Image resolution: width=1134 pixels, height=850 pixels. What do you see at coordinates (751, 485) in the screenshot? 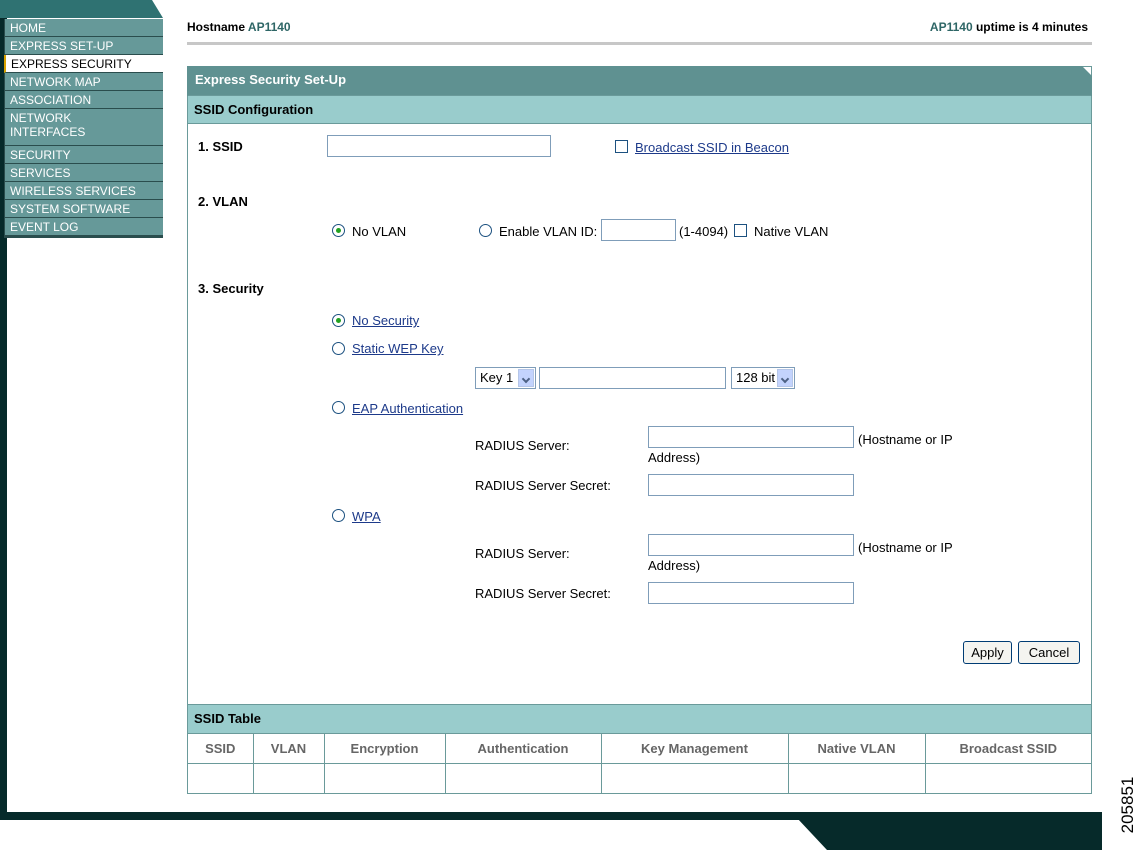
I see `eap-radius-secret-input` at bounding box center [751, 485].